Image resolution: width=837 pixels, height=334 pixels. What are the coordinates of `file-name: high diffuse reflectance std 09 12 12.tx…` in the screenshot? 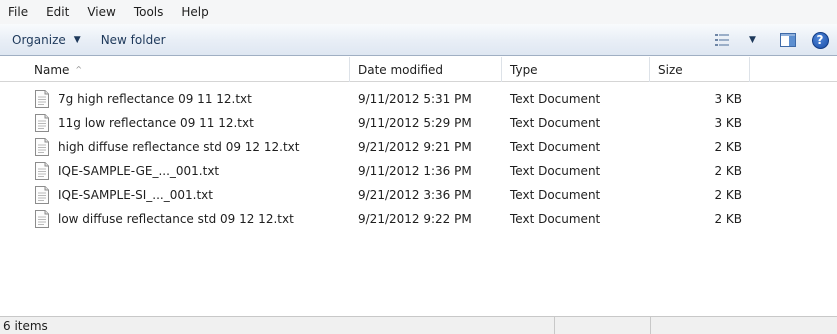 It's located at (168, 147).